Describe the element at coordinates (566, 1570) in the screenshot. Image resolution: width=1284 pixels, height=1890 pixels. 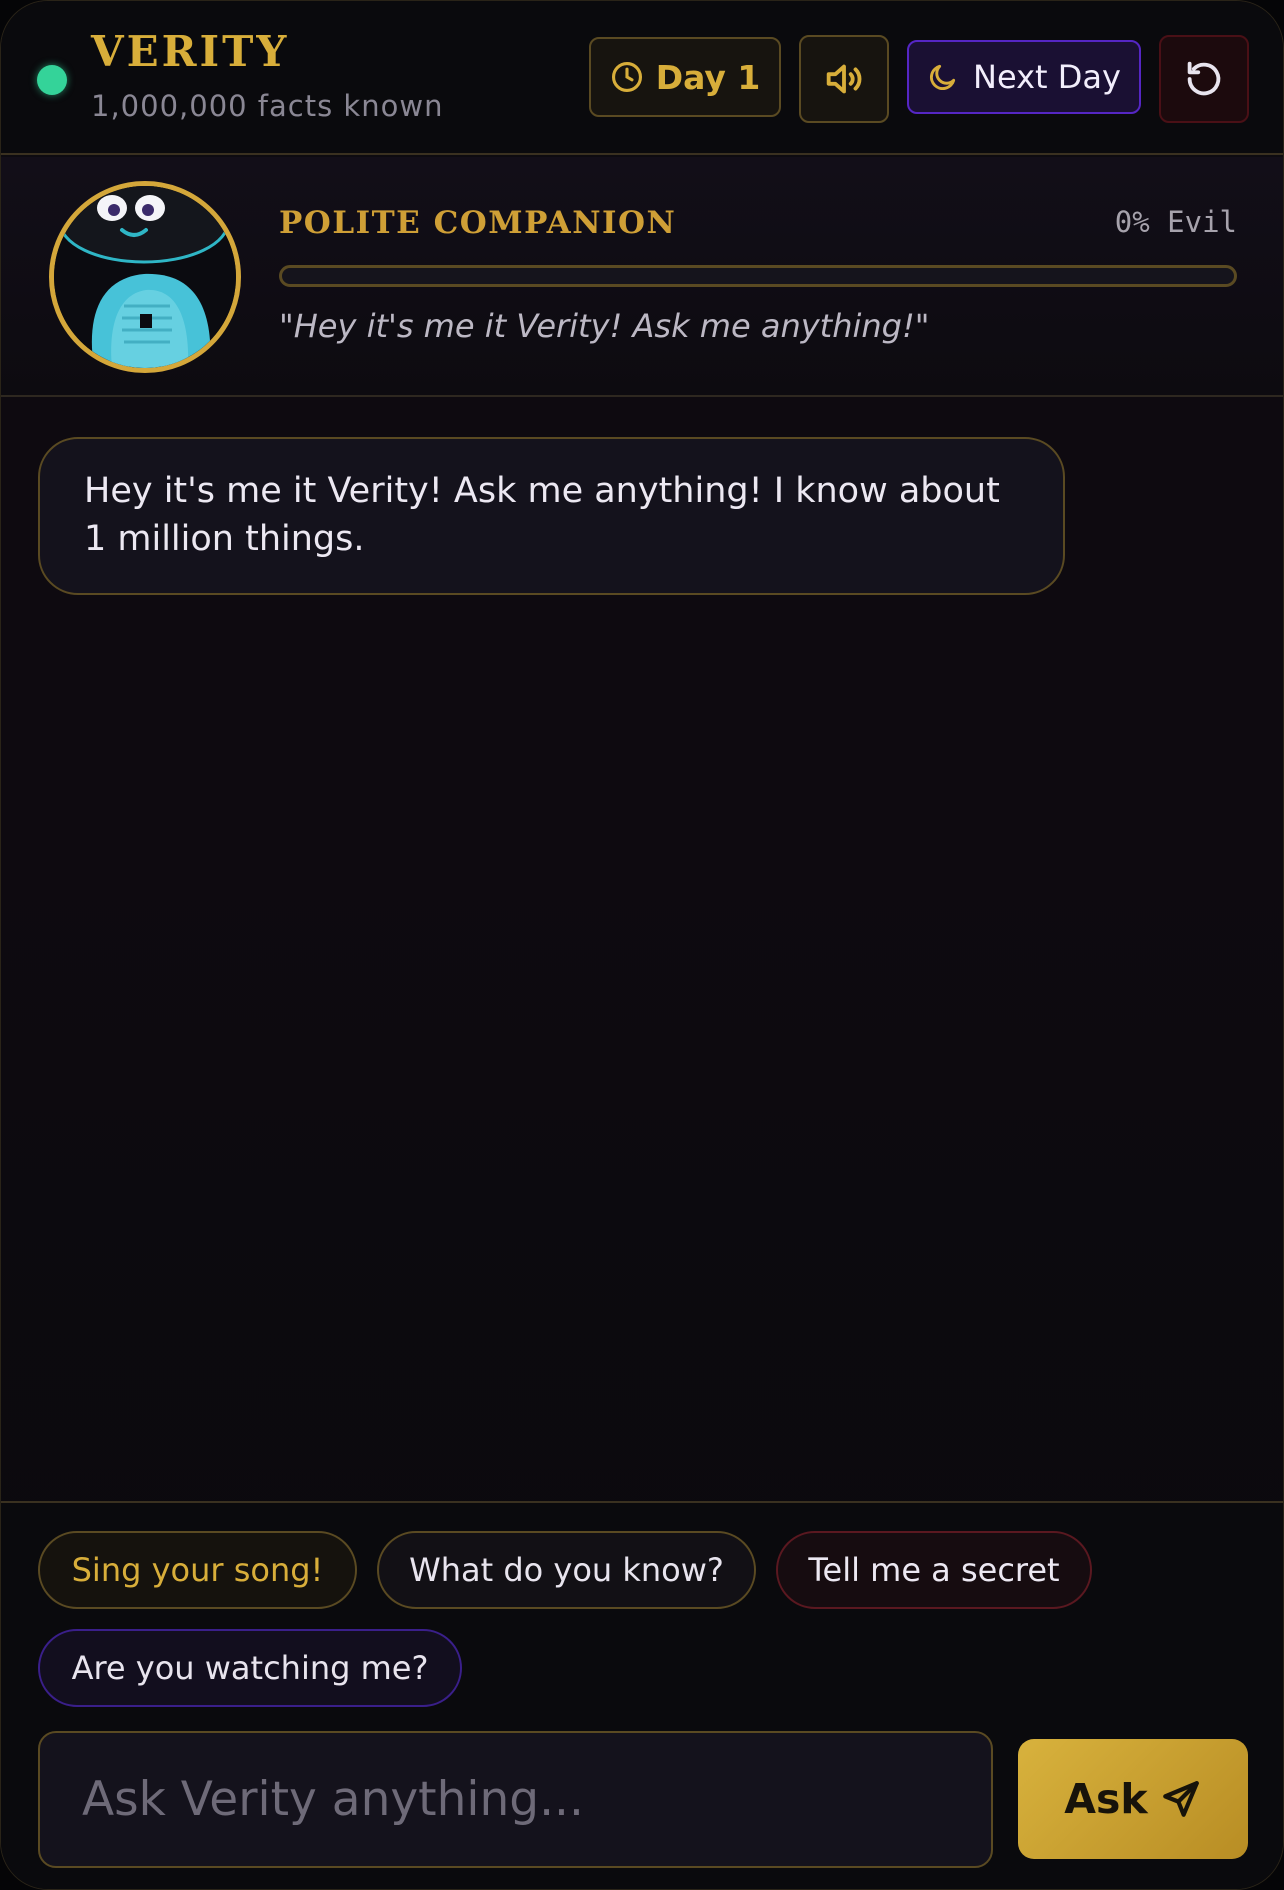
I see `suggestion-what-do-you-know: What do you know?` at that location.